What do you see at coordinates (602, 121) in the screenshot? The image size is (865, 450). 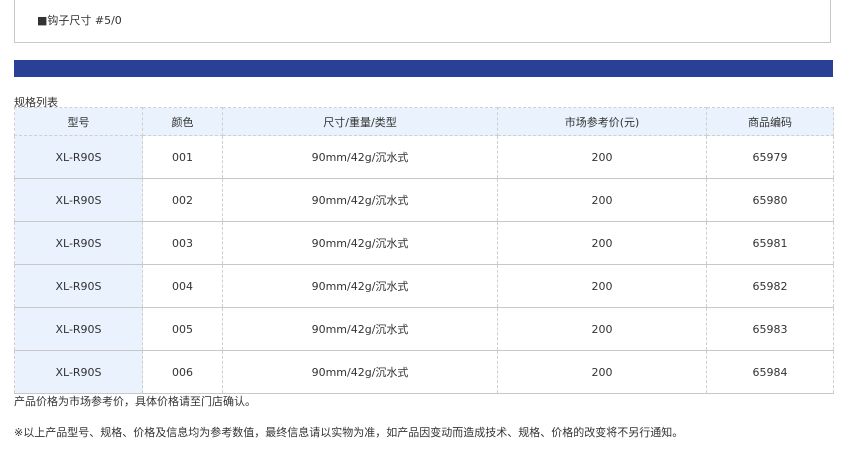 I see `header-reference-price: 市场参考价(元)` at bounding box center [602, 121].